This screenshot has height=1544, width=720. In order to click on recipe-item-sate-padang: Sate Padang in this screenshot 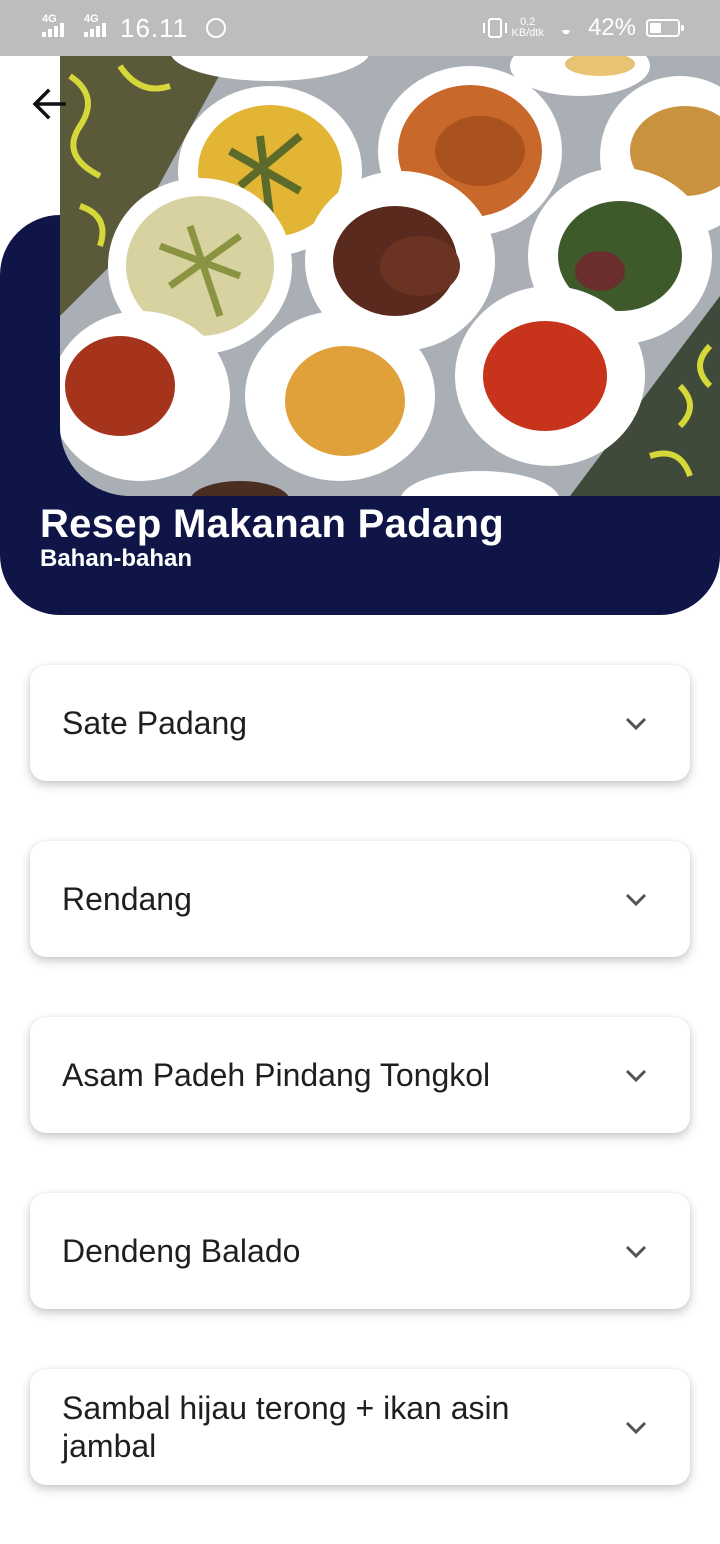, I will do `click(360, 723)`.